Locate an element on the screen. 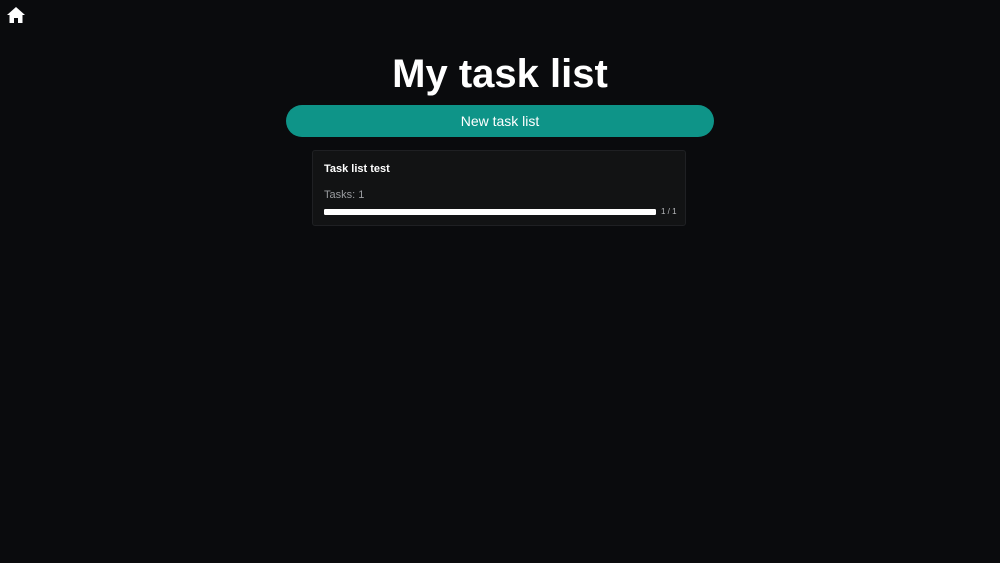 Image resolution: width=1000 pixels, height=563 pixels. home-button is located at coordinates (16, 15).